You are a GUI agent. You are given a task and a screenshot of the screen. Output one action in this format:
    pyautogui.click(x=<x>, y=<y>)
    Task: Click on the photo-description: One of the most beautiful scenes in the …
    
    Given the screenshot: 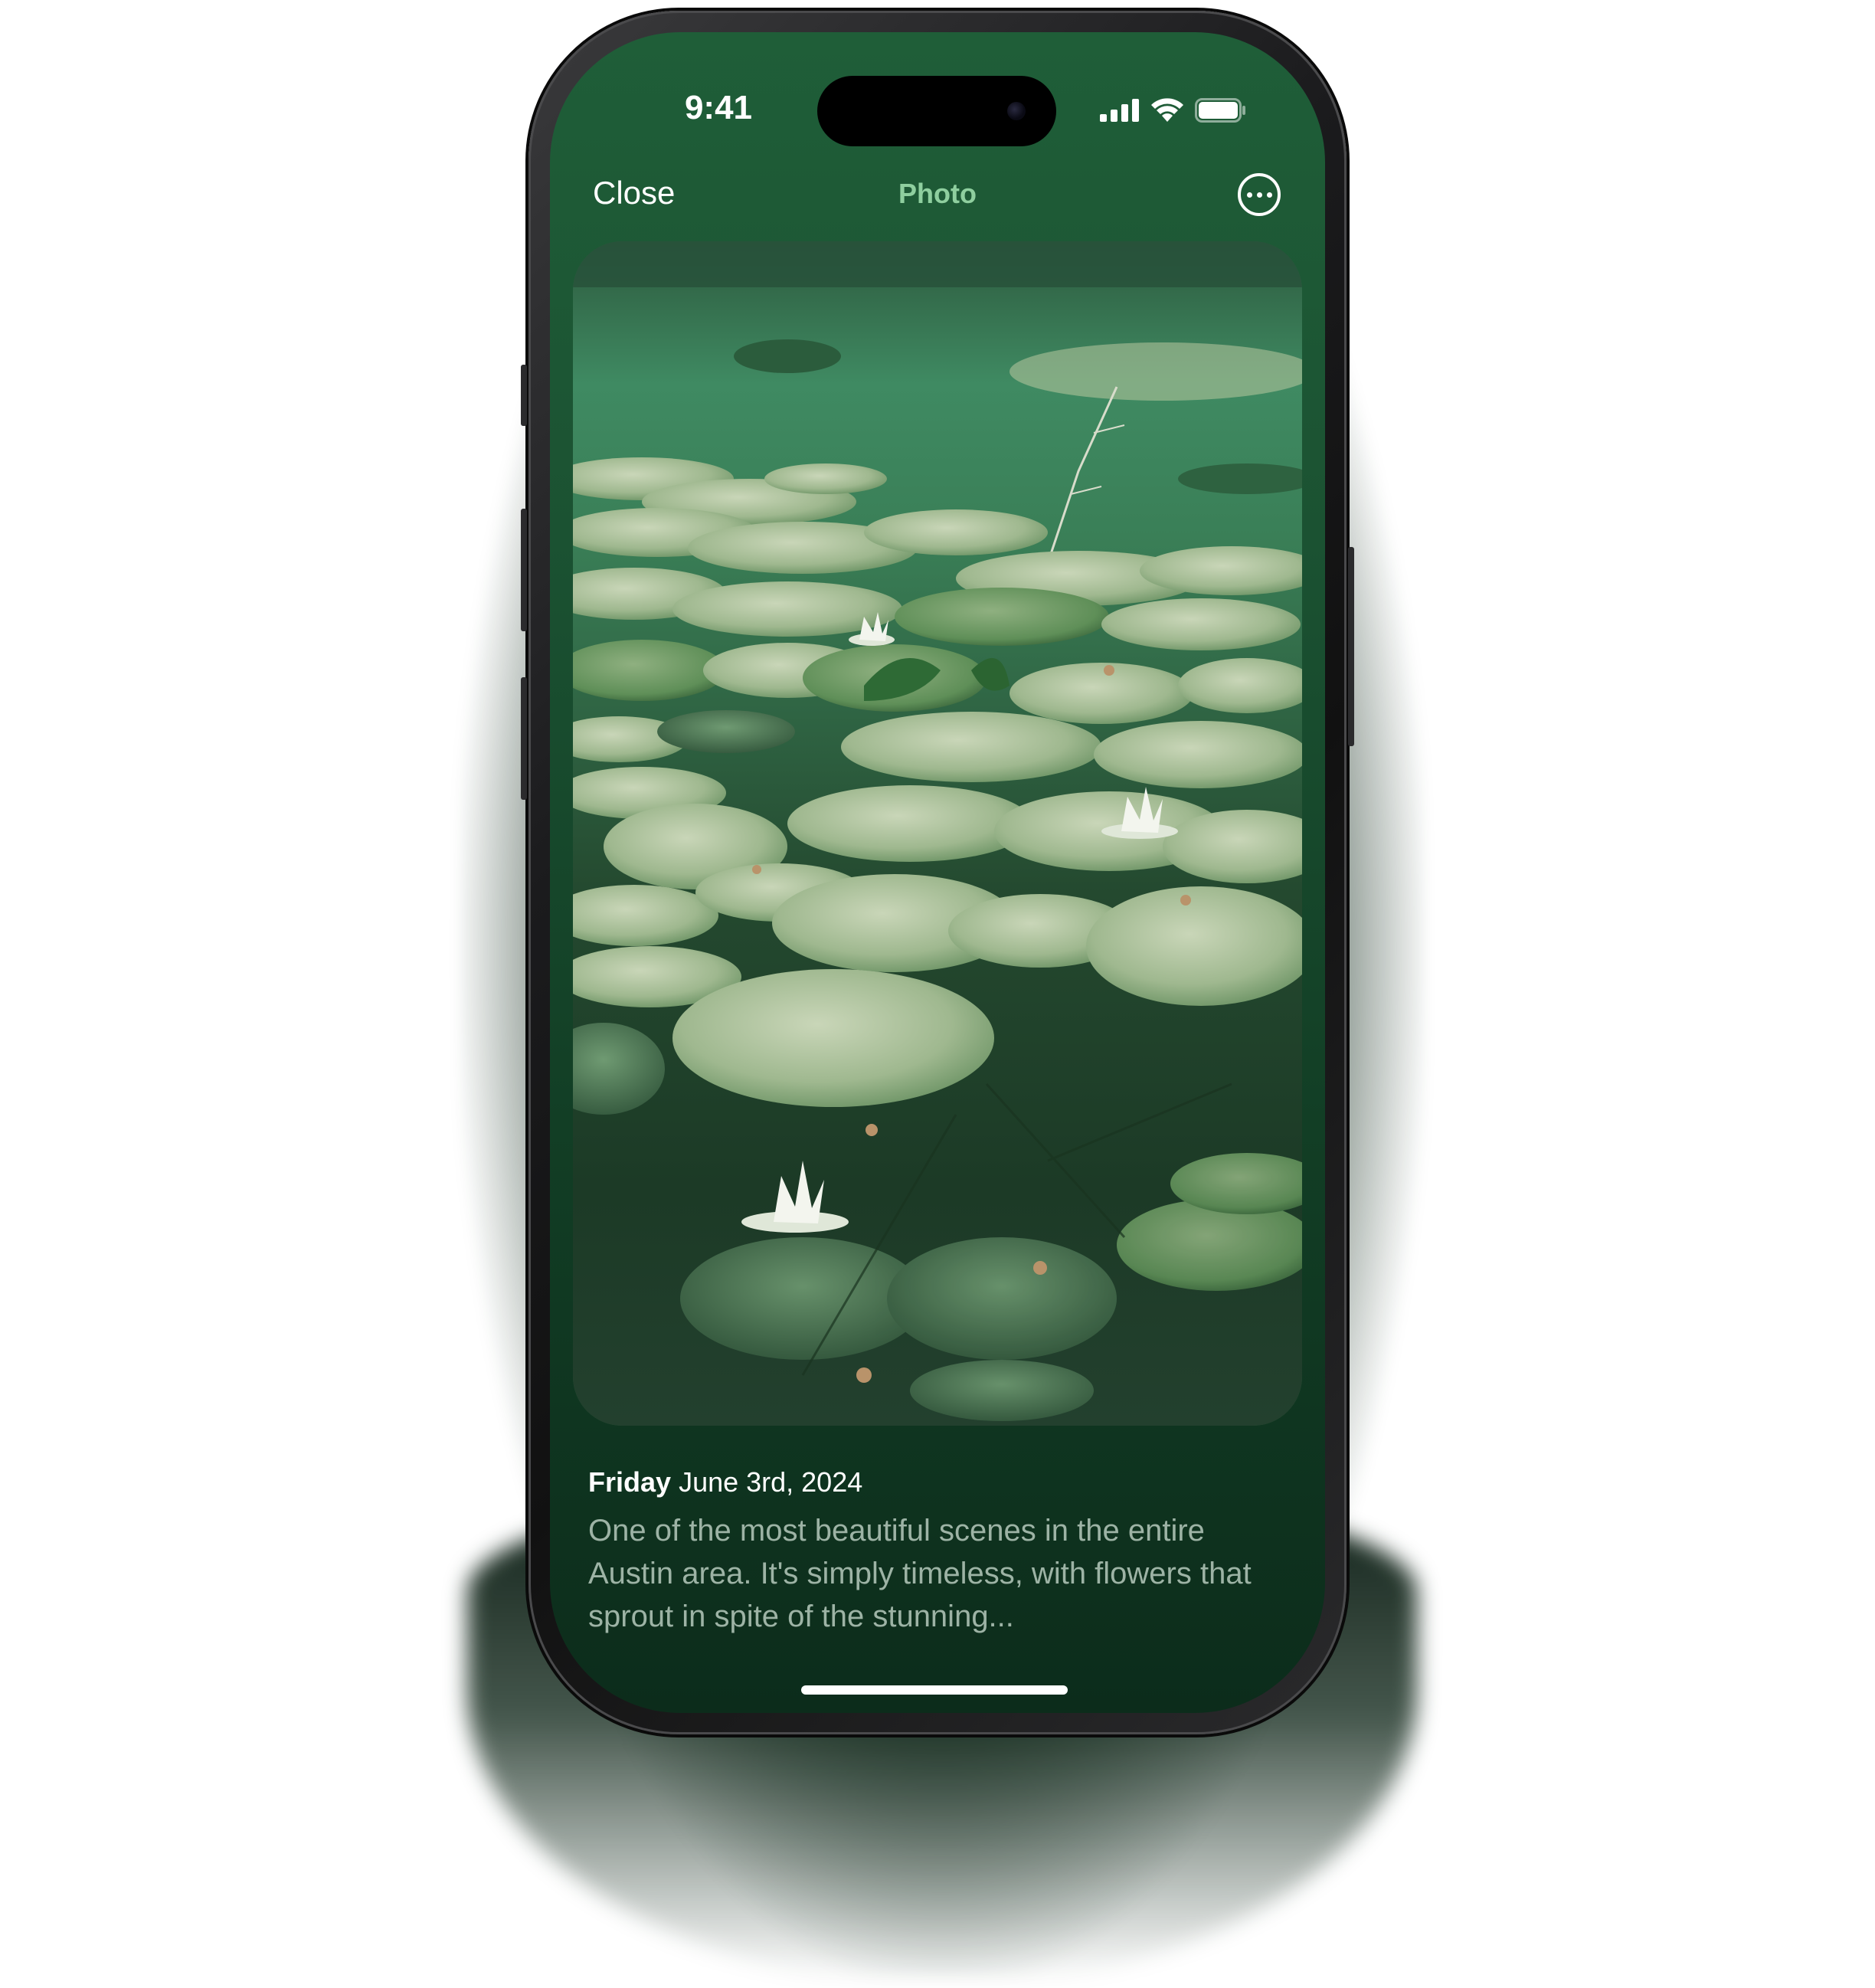 What is the action you would take?
    pyautogui.click(x=920, y=1574)
    